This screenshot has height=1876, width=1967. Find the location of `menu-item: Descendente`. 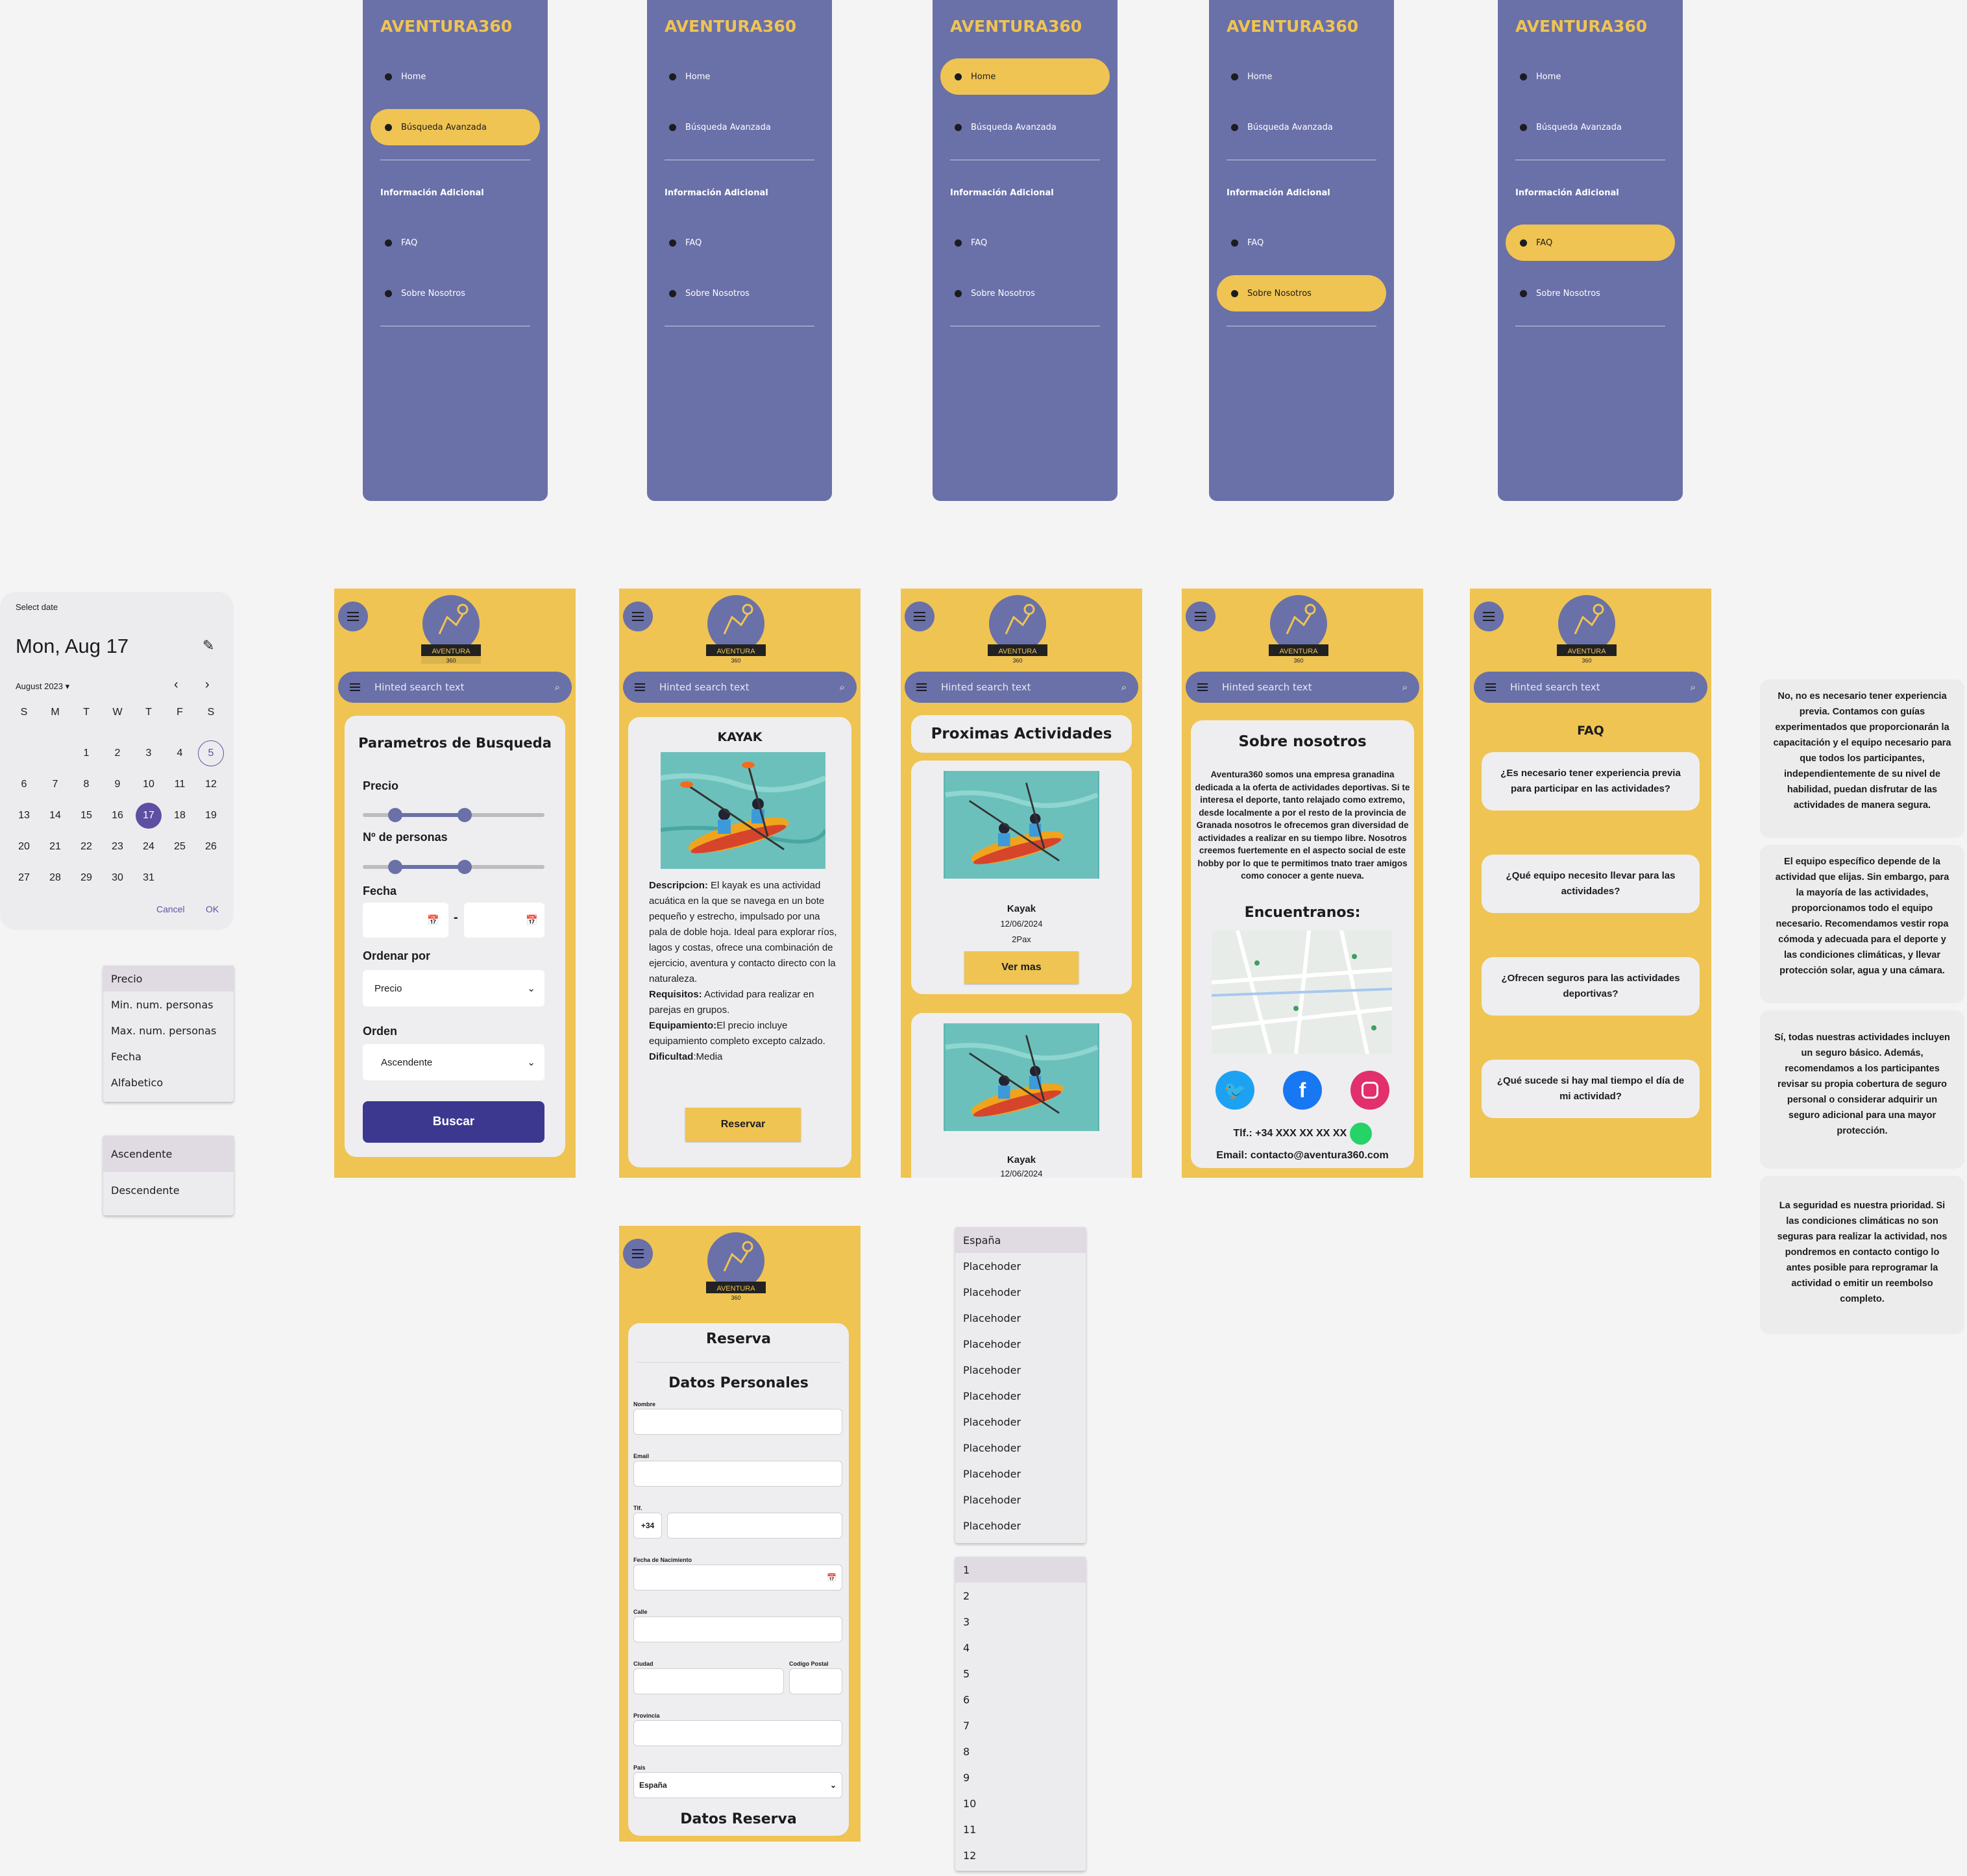

menu-item: Descendente is located at coordinates (168, 1190).